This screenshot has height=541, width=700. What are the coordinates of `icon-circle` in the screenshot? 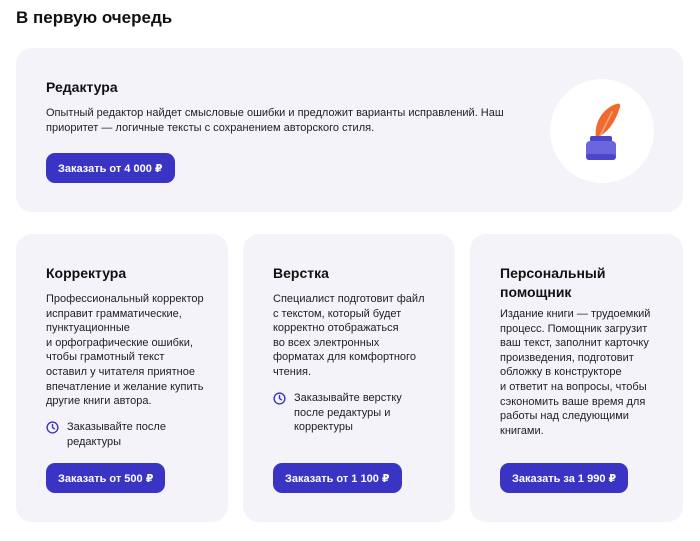 It's located at (602, 131).